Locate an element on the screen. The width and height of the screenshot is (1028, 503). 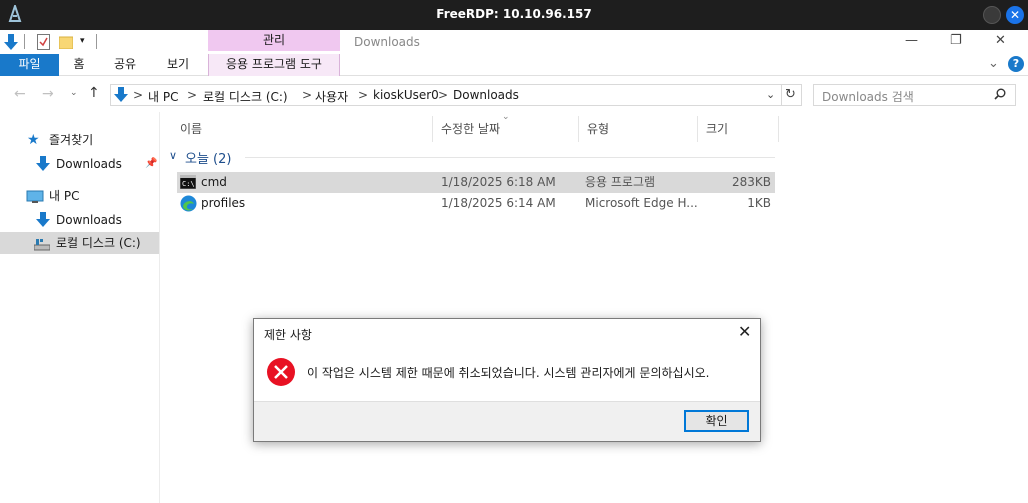
nav-fav-downloads: Downloads 📌 is located at coordinates (79, 164).